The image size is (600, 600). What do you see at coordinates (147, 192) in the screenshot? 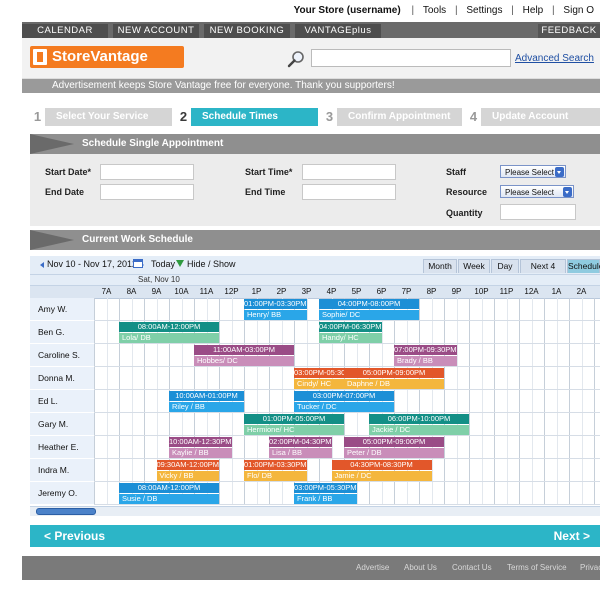
I see `end-date-input` at bounding box center [147, 192].